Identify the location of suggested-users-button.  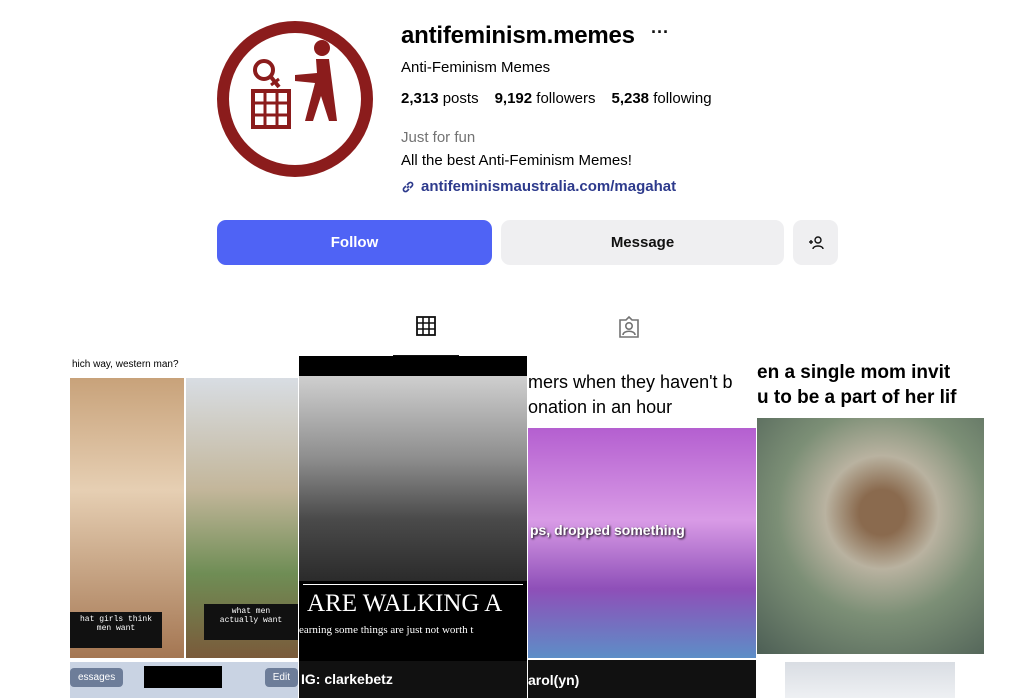
(815, 242).